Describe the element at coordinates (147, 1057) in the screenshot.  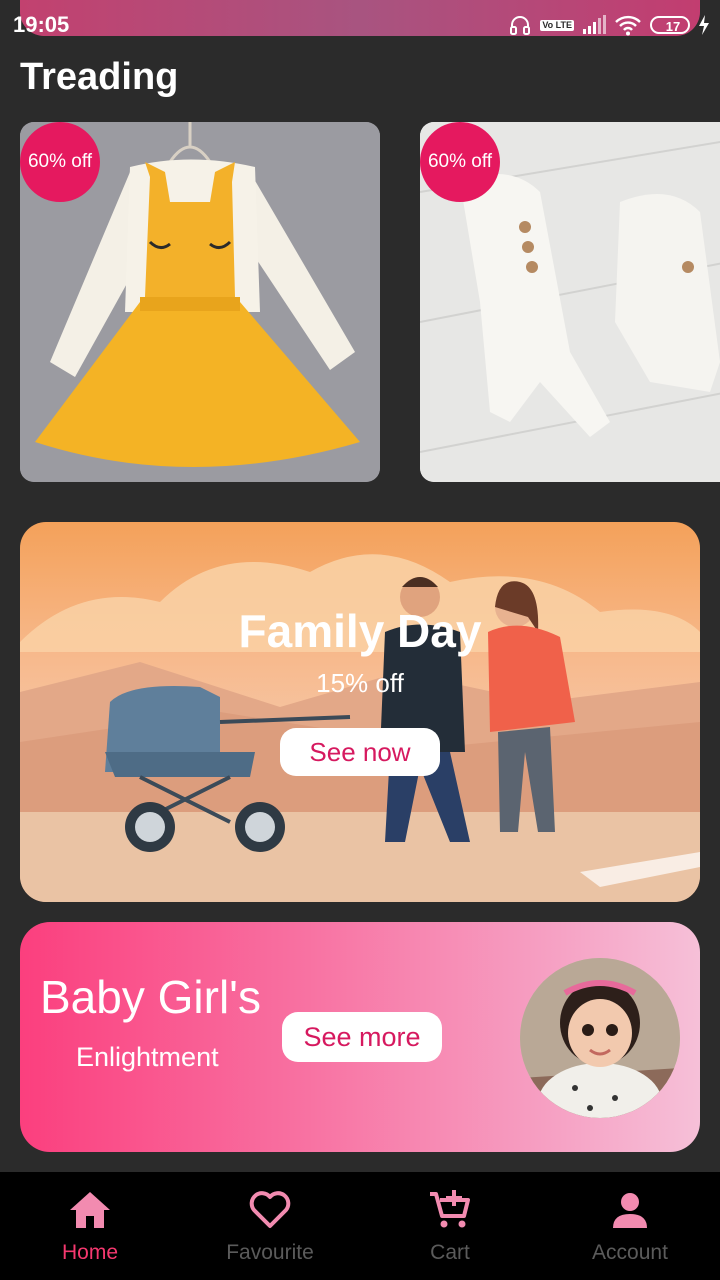
I see `banner-subtitle: Enlightment` at that location.